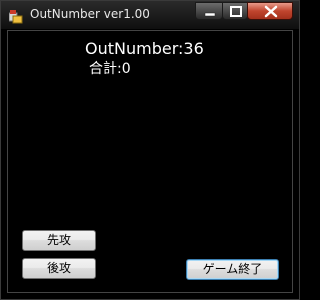 This screenshot has height=300, width=320. Describe the element at coordinates (90, 14) in the screenshot. I see `window-title: OutNumber ver1.00` at that location.